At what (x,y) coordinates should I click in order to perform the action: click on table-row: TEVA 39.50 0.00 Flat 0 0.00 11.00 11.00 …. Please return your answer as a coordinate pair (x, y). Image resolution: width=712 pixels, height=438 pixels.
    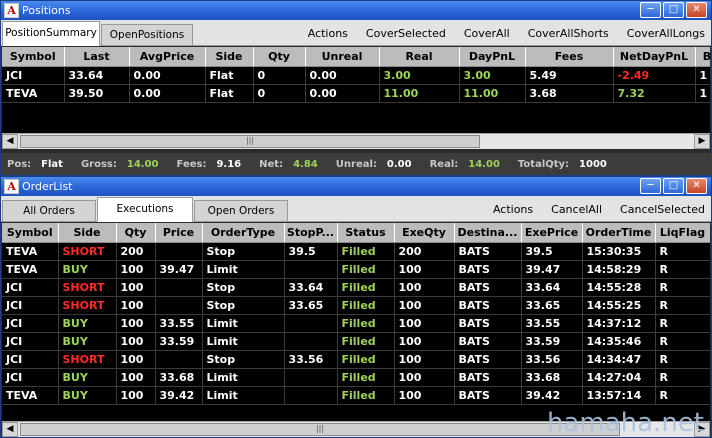
    Looking at the image, I should click on (356, 93).